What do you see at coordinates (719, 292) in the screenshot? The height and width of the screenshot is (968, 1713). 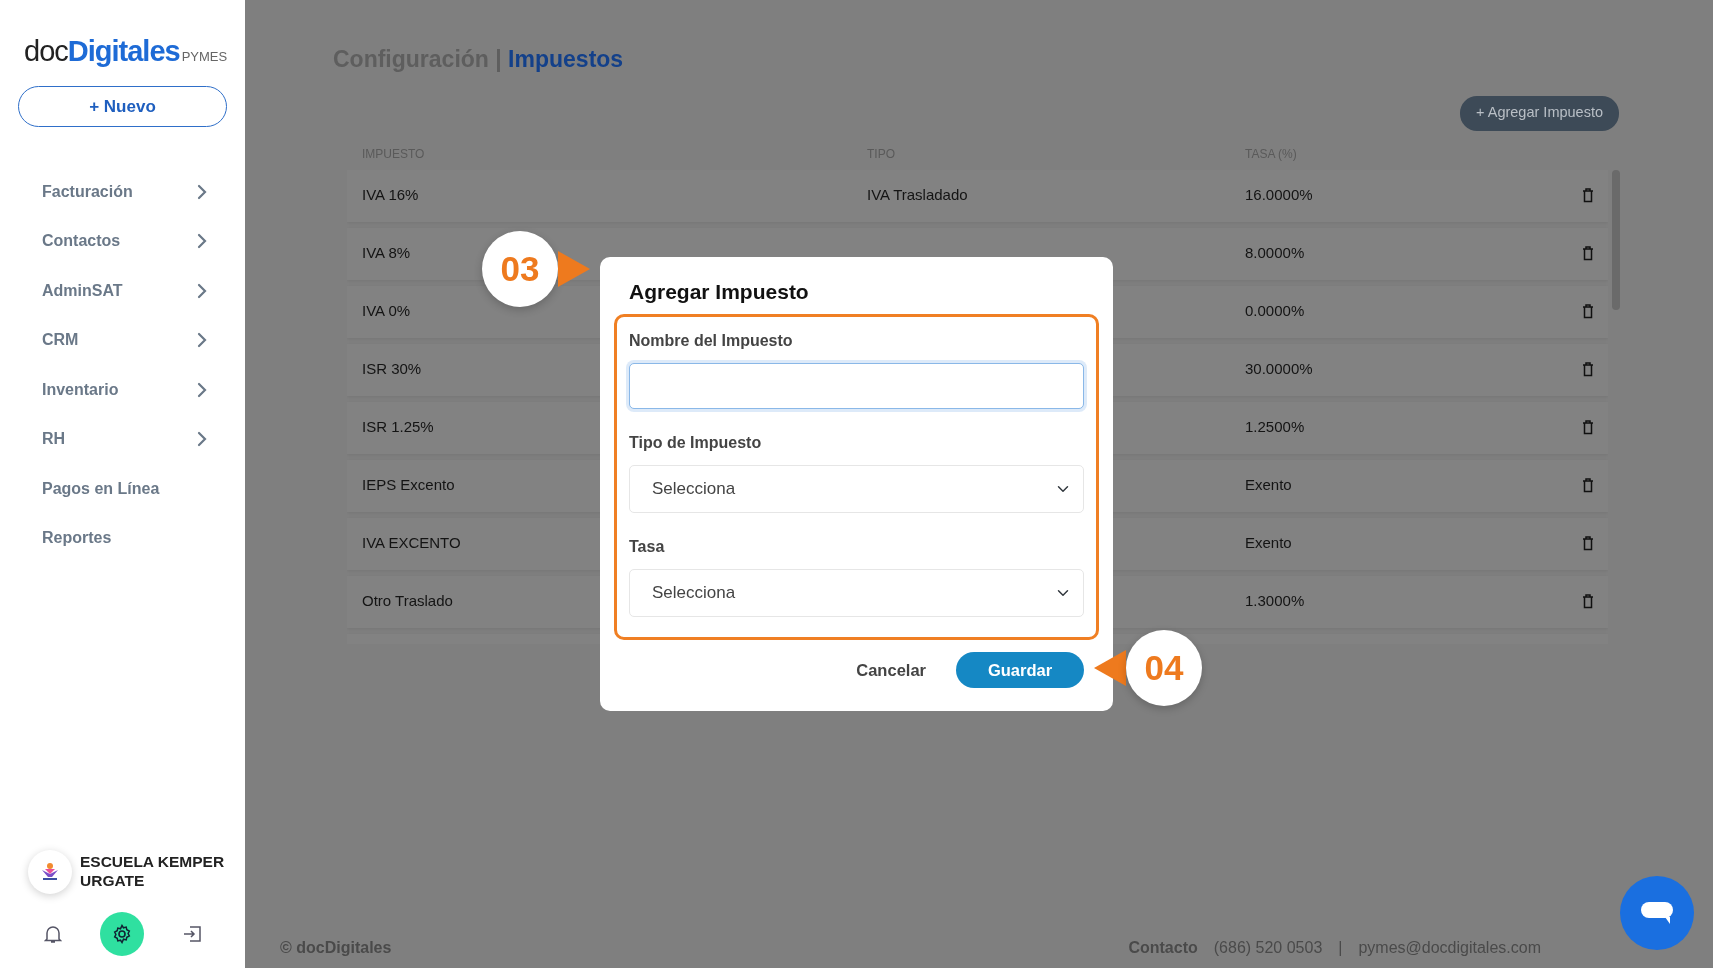 I see `modal-title: Agregar Impuesto` at bounding box center [719, 292].